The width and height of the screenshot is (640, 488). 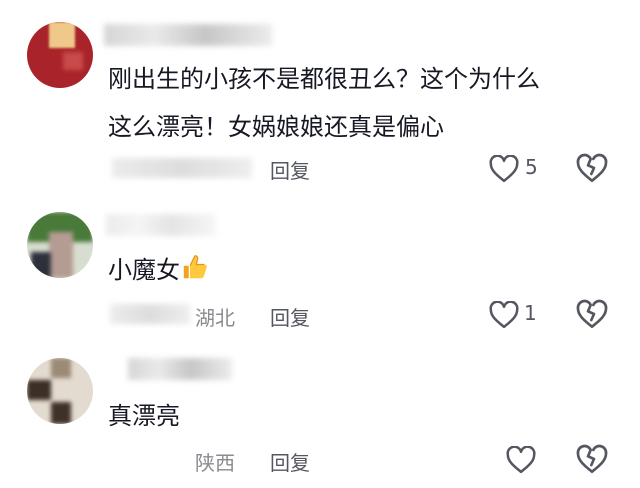 What do you see at coordinates (215, 463) in the screenshot?
I see `location-label: 陕西` at bounding box center [215, 463].